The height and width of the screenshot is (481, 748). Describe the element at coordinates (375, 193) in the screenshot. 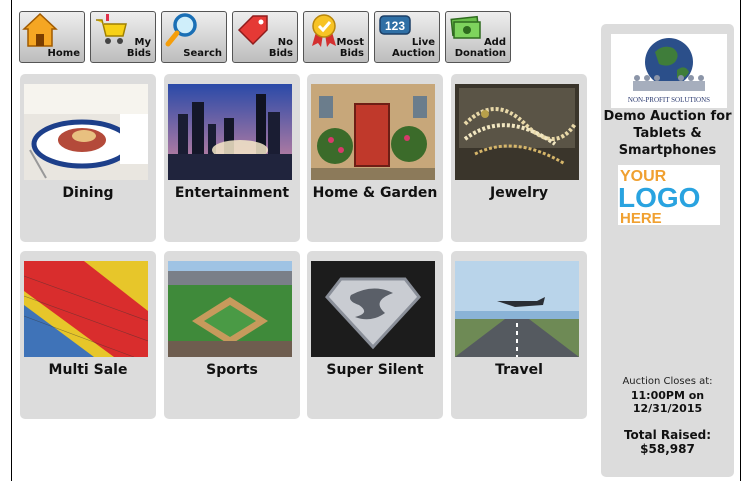

I see `category-label: Home & Garden` at that location.